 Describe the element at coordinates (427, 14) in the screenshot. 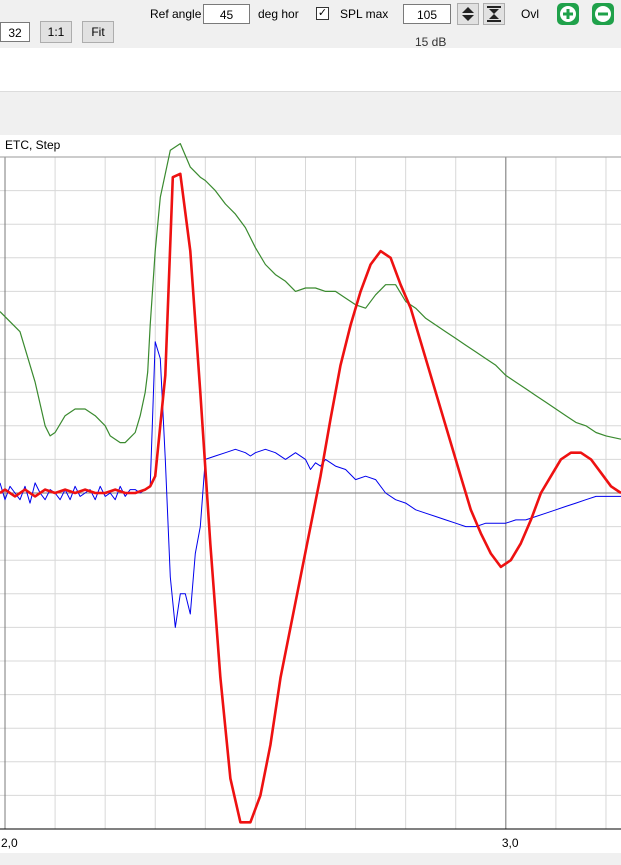

I see `spl-max-input: 105` at that location.